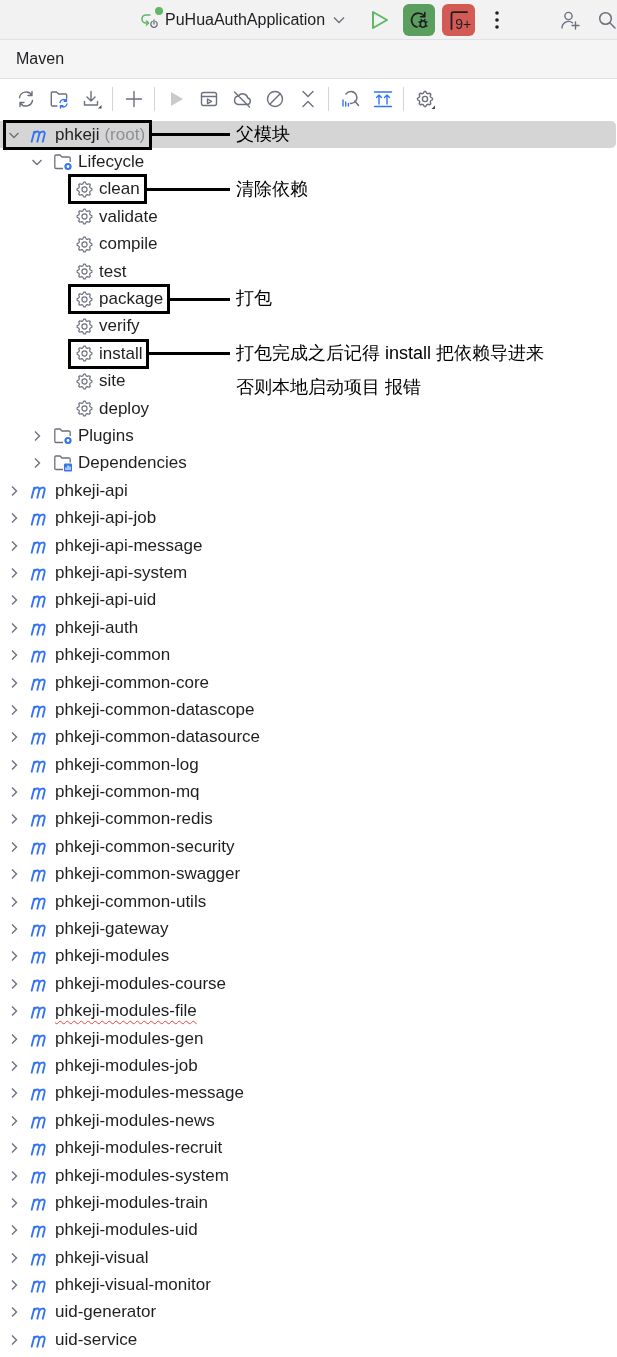 The width and height of the screenshot is (617, 1357). Describe the element at coordinates (117, 1175) in the screenshot. I see `tree-item: phkeji-modules-system` at that location.